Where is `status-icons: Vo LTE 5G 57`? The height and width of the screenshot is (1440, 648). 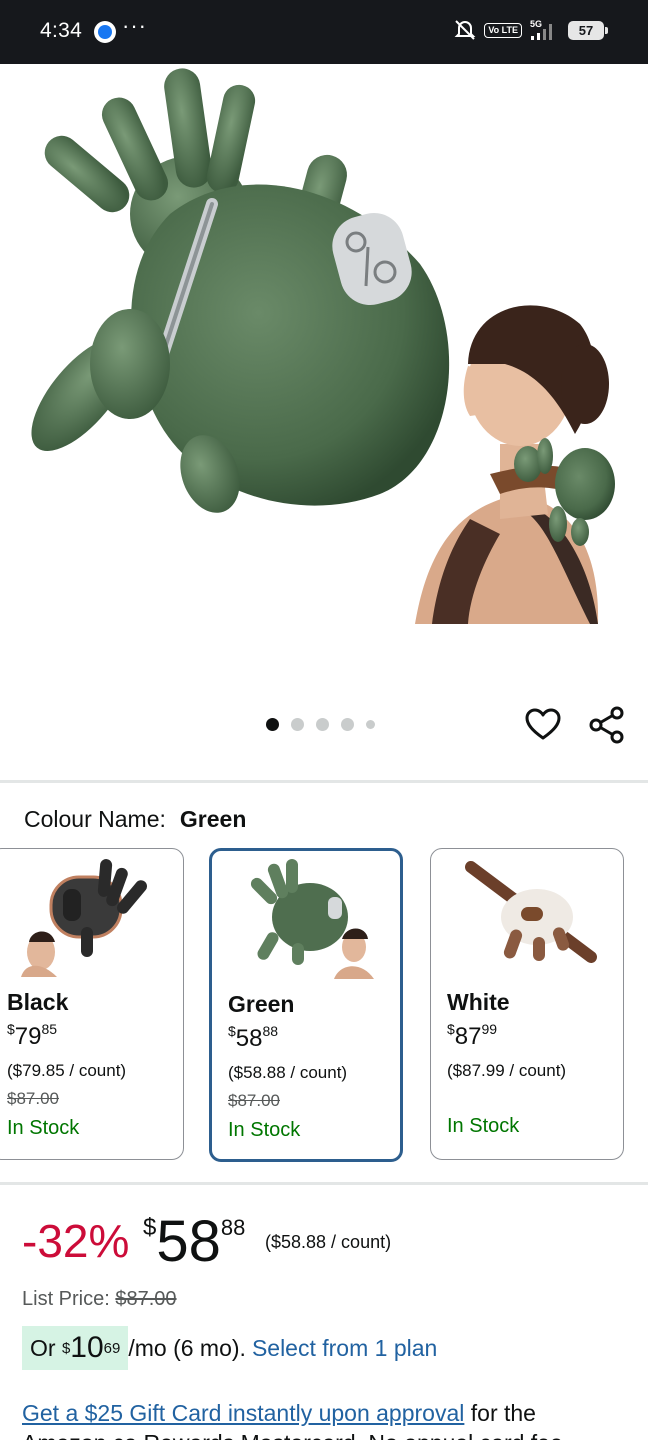
status-icons: Vo LTE 5G 57 is located at coordinates (530, 30).